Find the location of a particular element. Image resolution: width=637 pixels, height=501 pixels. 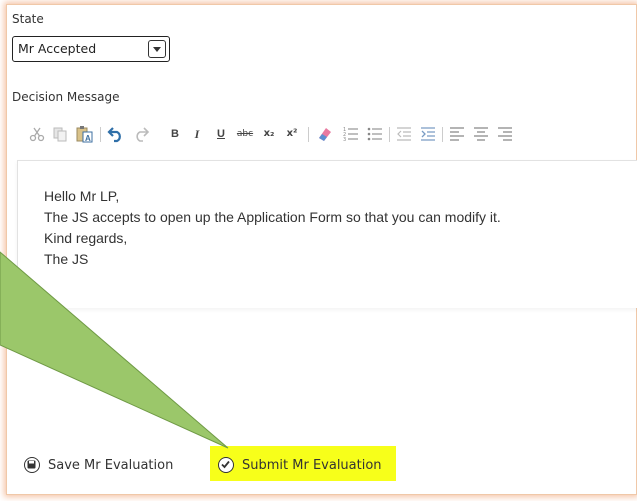

bold-button: B is located at coordinates (175, 134).